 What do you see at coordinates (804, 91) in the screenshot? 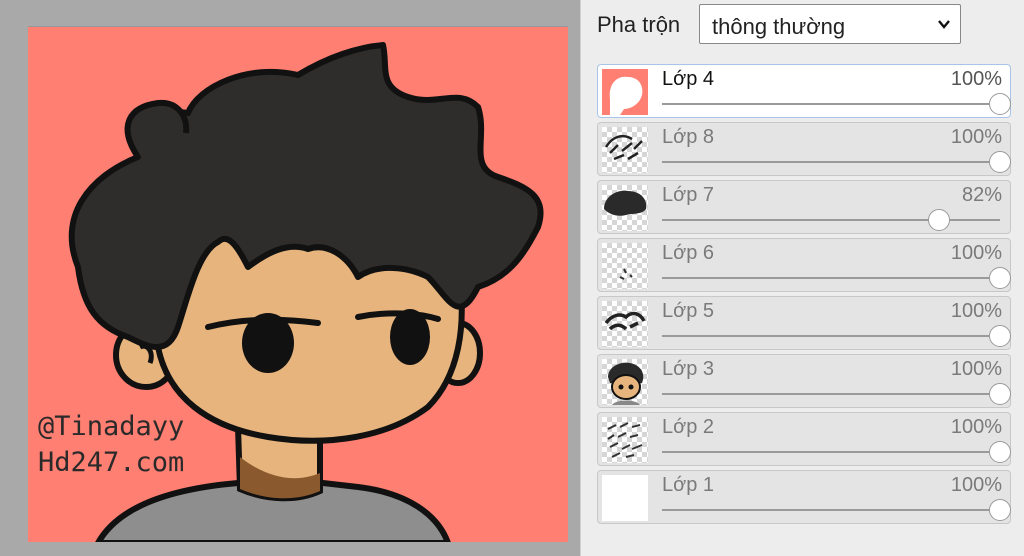
I see `layer-row: Lớp 4 100%` at bounding box center [804, 91].